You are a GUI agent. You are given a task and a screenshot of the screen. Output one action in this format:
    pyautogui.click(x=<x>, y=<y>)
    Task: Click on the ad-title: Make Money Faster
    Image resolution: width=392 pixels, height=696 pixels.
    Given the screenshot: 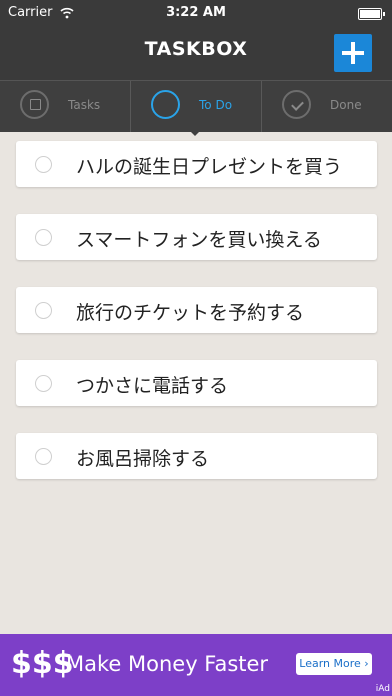 What is the action you would take?
    pyautogui.click(x=167, y=664)
    